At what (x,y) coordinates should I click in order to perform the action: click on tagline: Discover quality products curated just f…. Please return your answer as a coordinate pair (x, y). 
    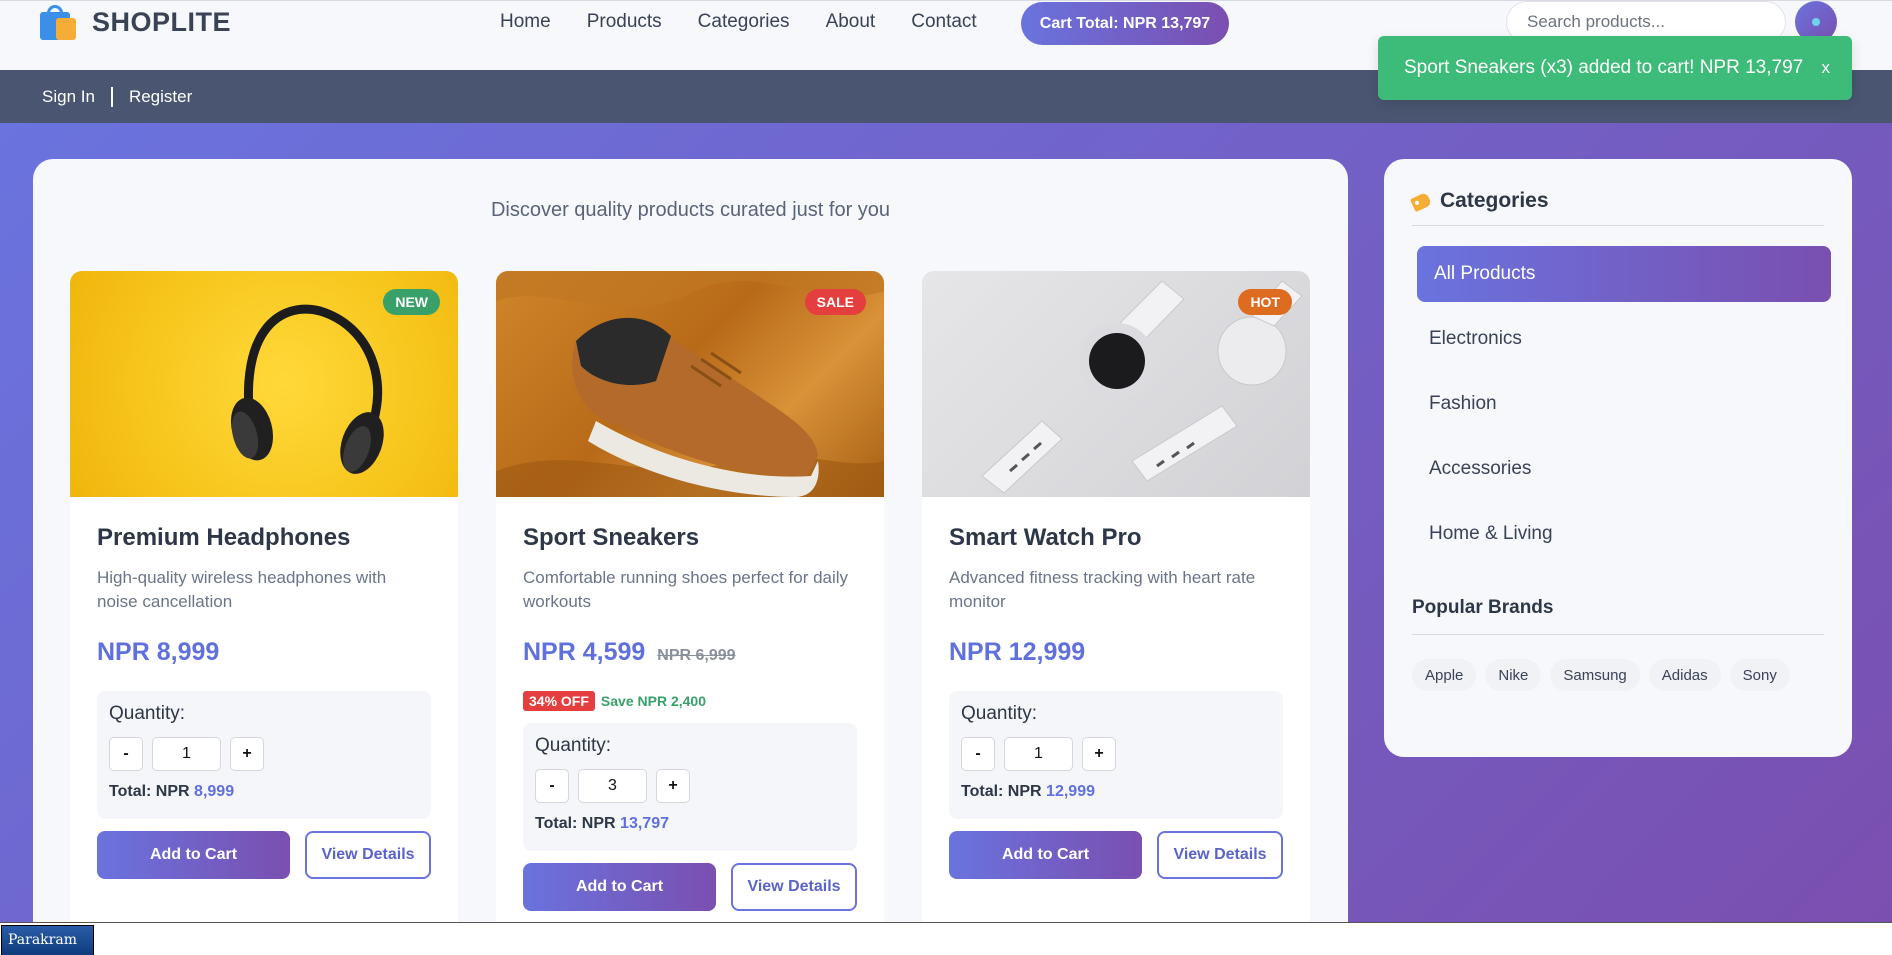
    Looking at the image, I should click on (690, 210).